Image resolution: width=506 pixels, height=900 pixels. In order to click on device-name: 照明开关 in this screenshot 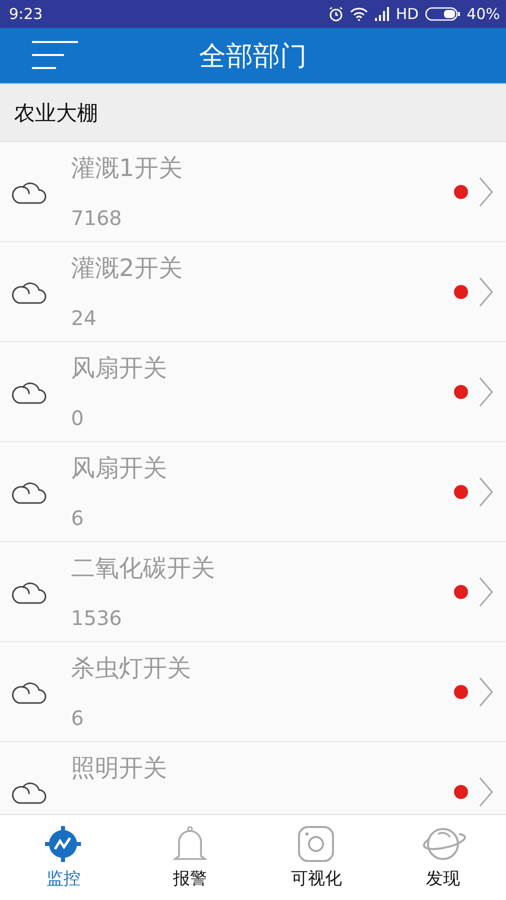, I will do `click(119, 768)`.